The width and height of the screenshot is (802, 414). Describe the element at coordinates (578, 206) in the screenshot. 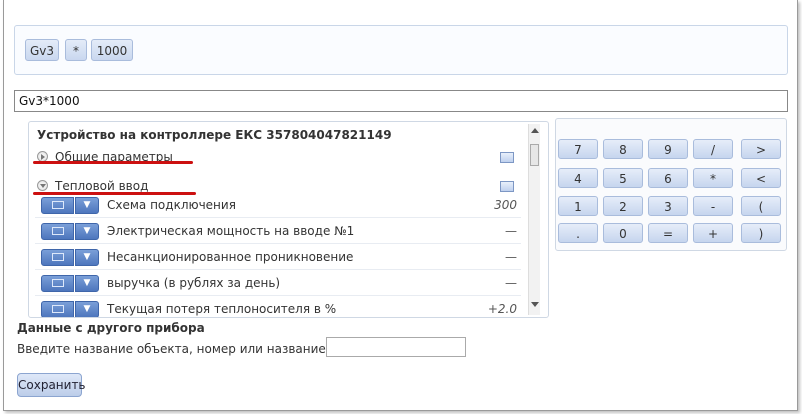

I see `calc-key: 1` at that location.